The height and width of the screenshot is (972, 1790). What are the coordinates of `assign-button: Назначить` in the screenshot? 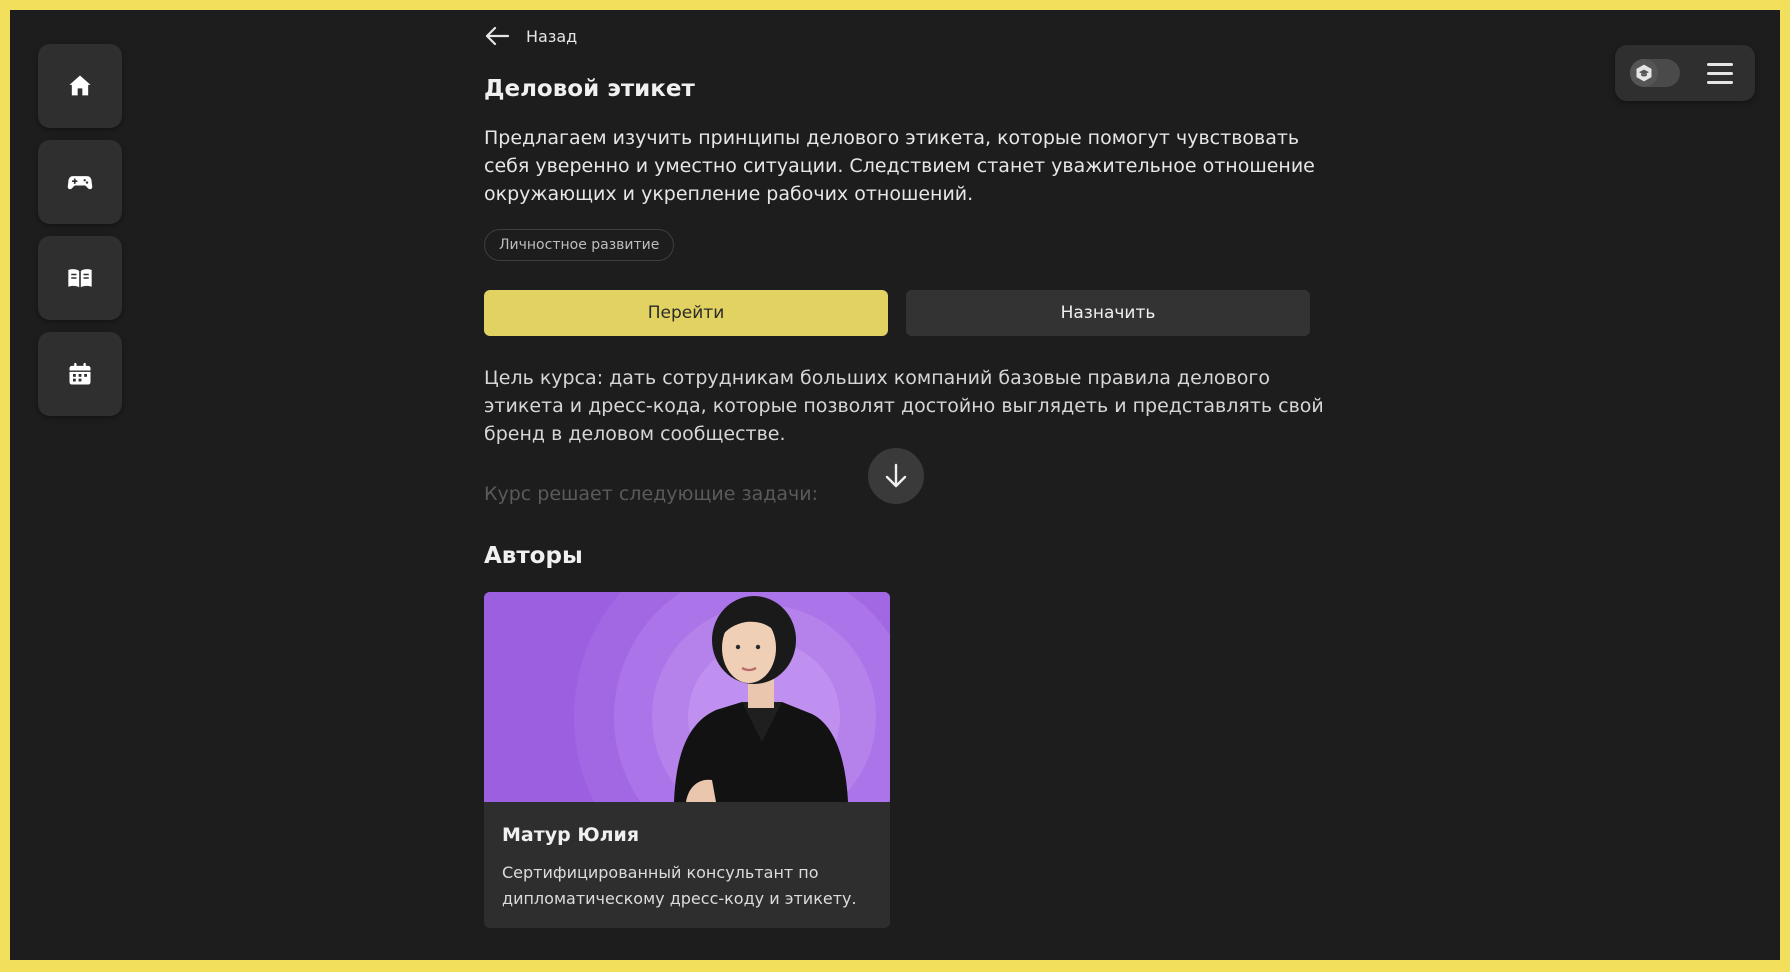 It's located at (1108, 313).